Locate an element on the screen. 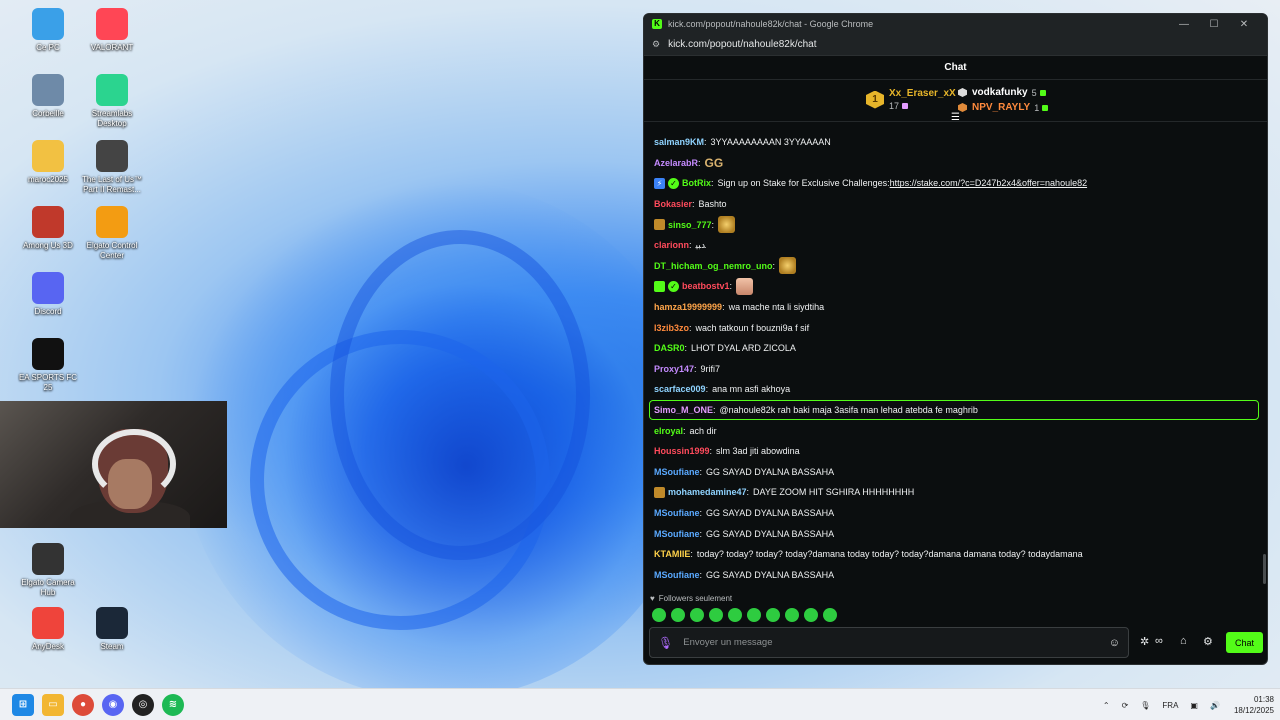 The width and height of the screenshot is (1280, 720). site-settings-icon: ⚙ is located at coordinates (656, 44).